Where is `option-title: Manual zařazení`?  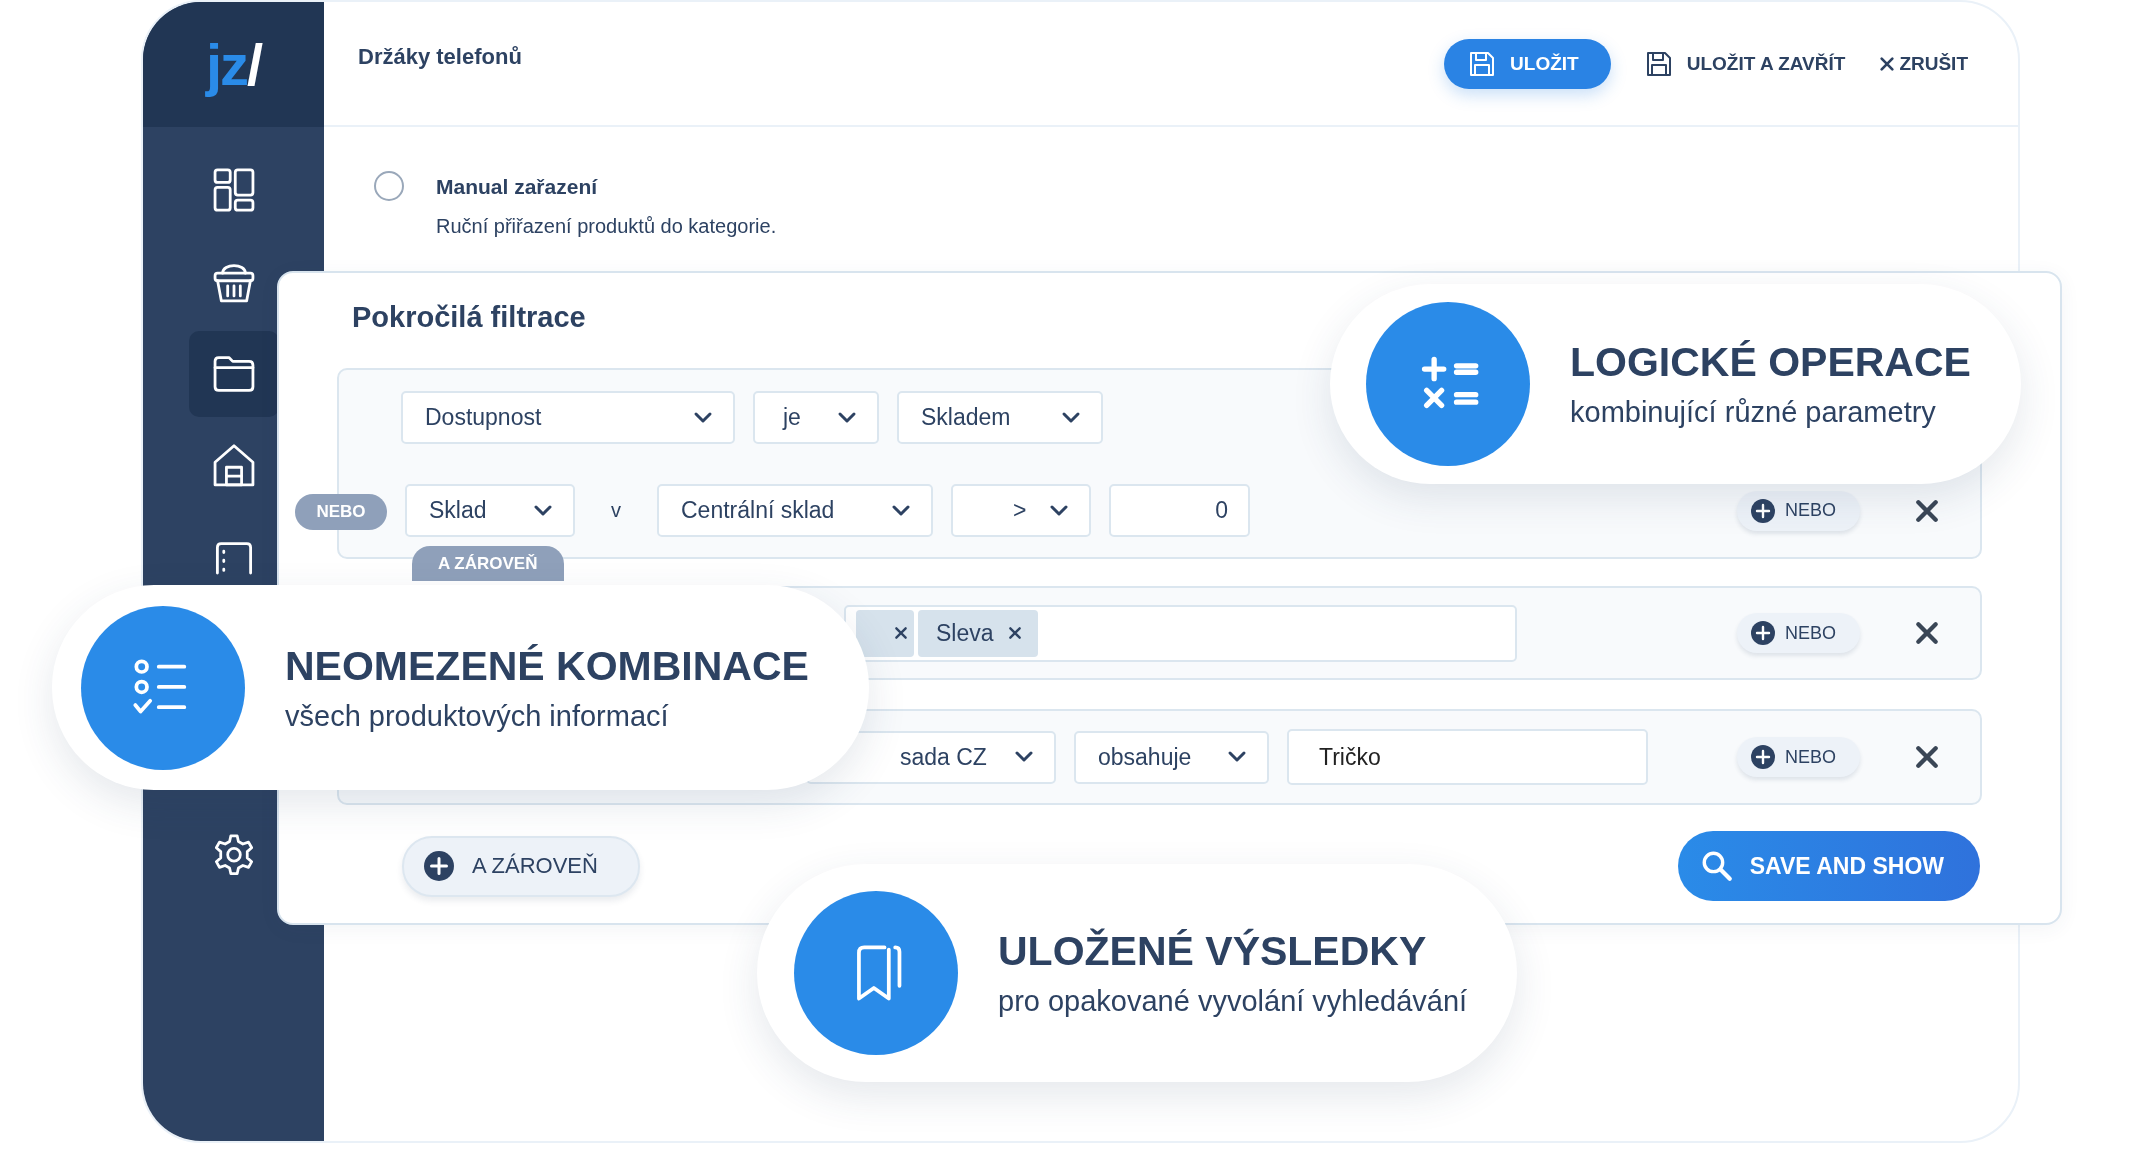
option-title: Manual zařazení is located at coordinates (517, 187).